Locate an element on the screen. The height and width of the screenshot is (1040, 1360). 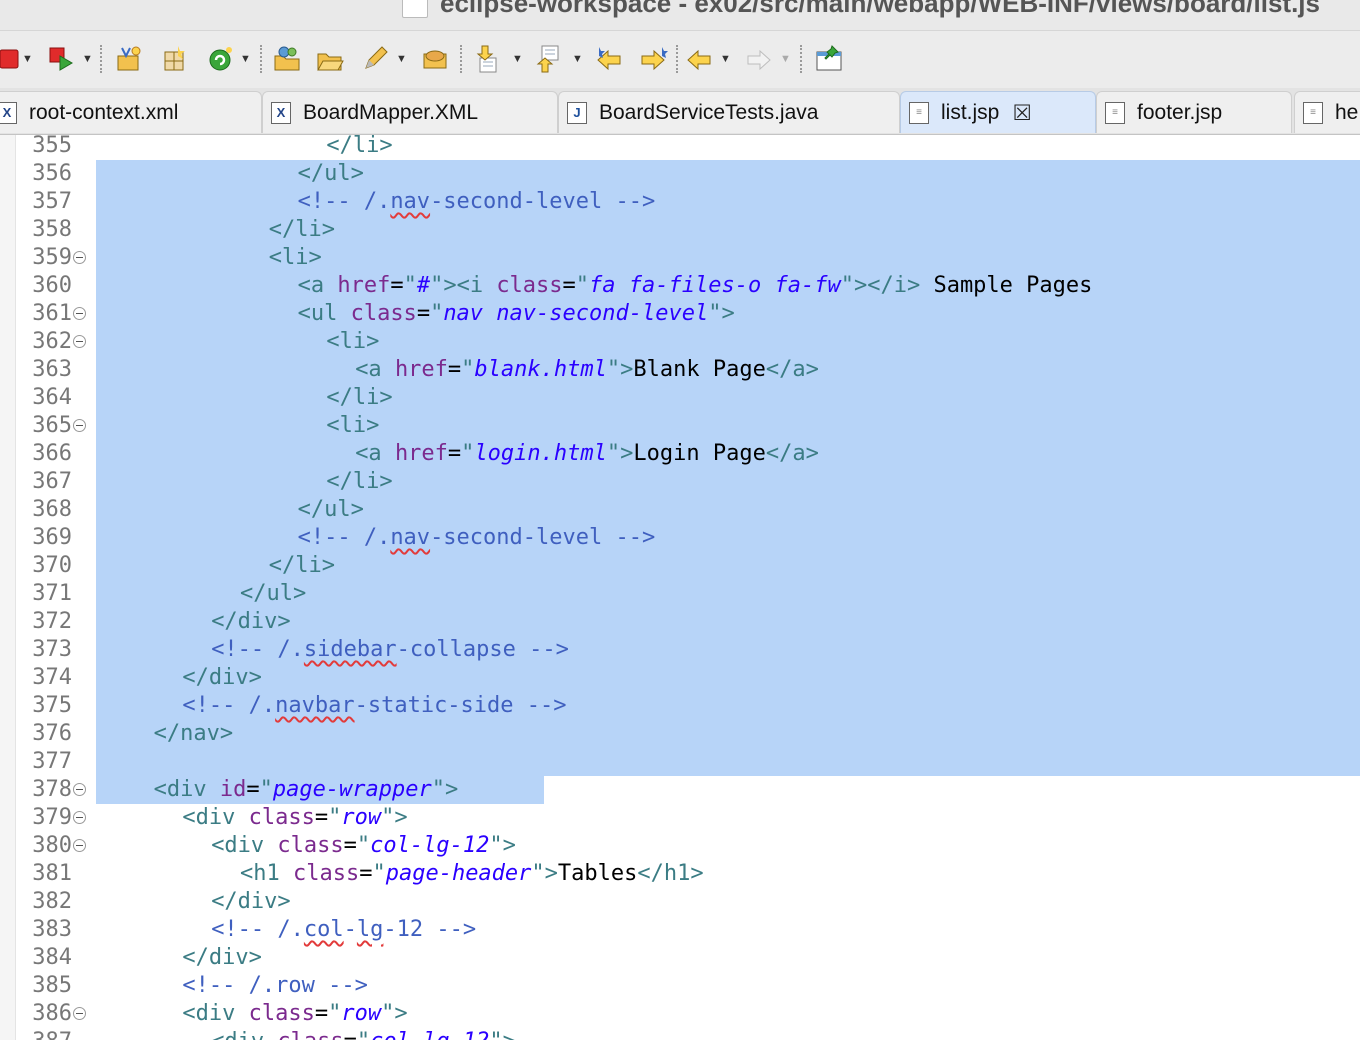
code-line: 370 </li> is located at coordinates (680, 566).